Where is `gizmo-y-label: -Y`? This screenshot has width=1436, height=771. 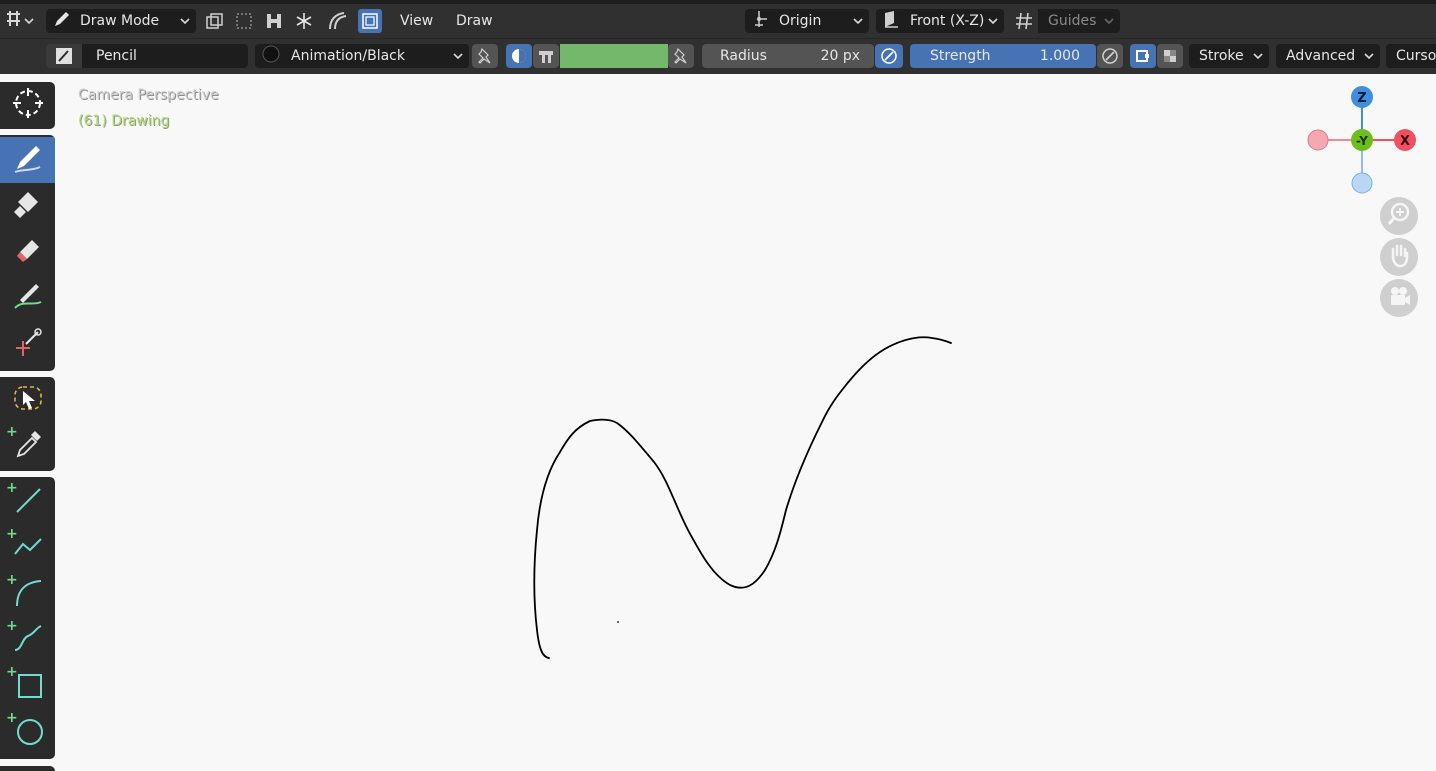
gizmo-y-label: -Y is located at coordinates (1362, 141).